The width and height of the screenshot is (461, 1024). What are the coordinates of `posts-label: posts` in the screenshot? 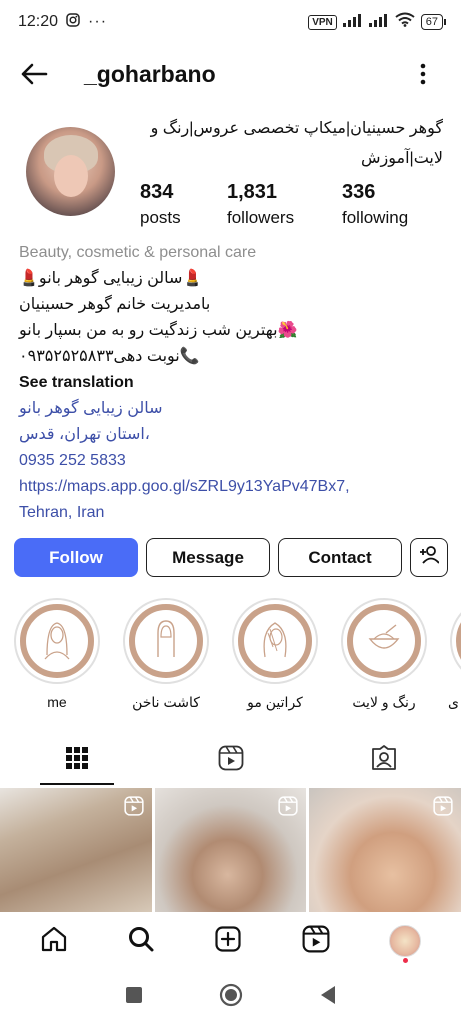 It's located at (160, 217).